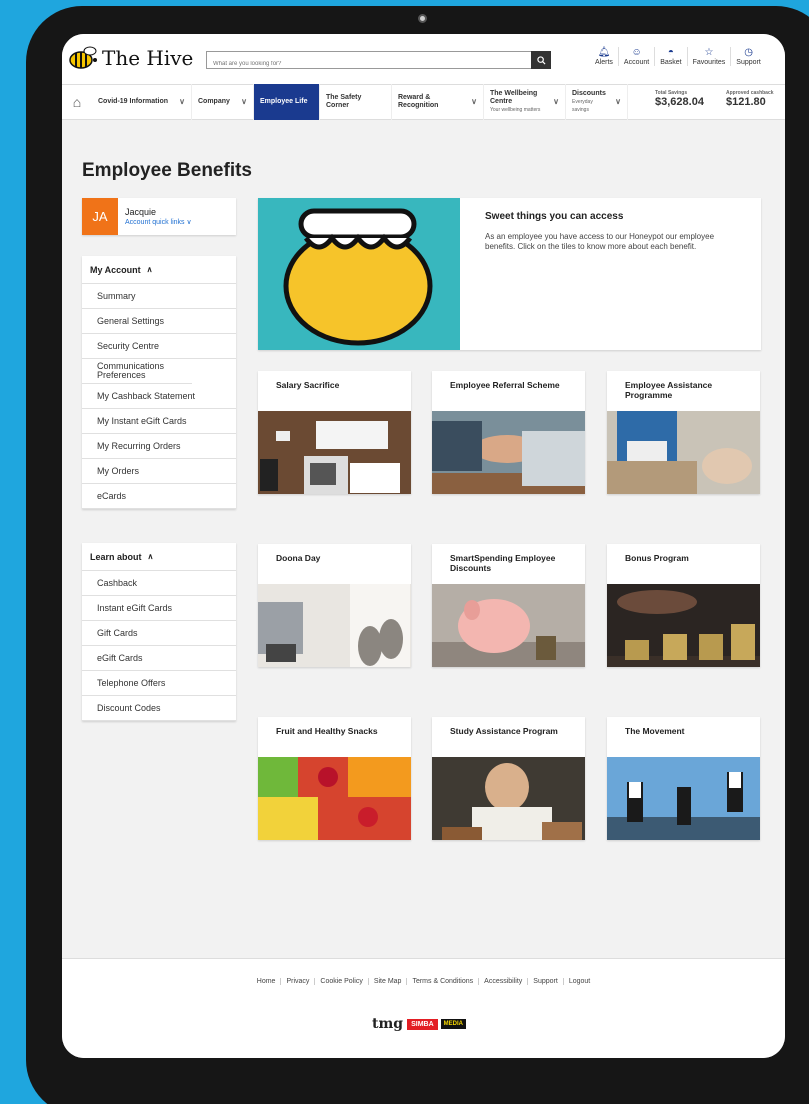 The image size is (809, 1104). I want to click on piggy-bank-image, so click(508, 625).